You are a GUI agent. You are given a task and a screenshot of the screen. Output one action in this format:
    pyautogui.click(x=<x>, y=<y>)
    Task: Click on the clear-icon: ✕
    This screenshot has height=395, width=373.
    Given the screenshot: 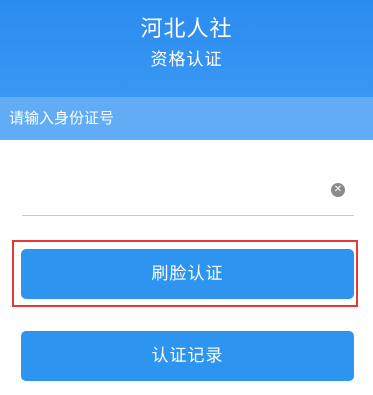 What is the action you would take?
    pyautogui.click(x=338, y=190)
    